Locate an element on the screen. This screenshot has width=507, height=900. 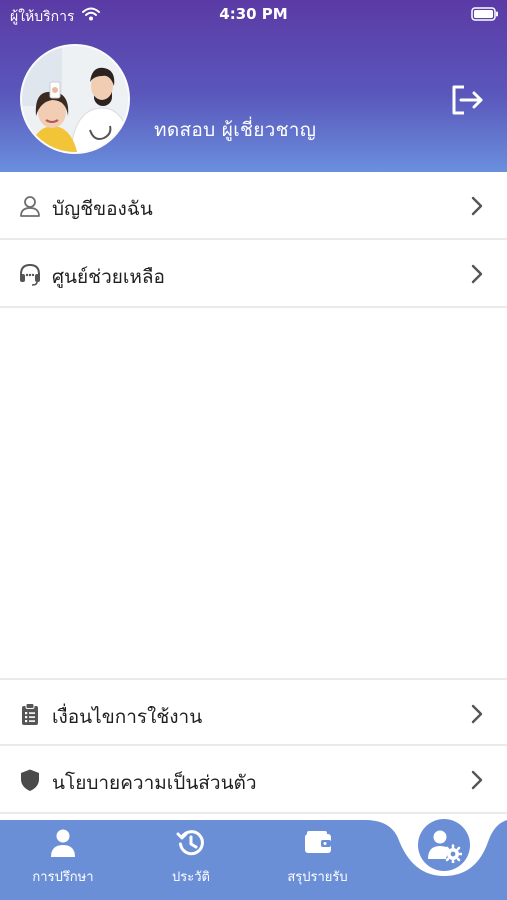
profile-settings-button is located at coordinates (444, 845).